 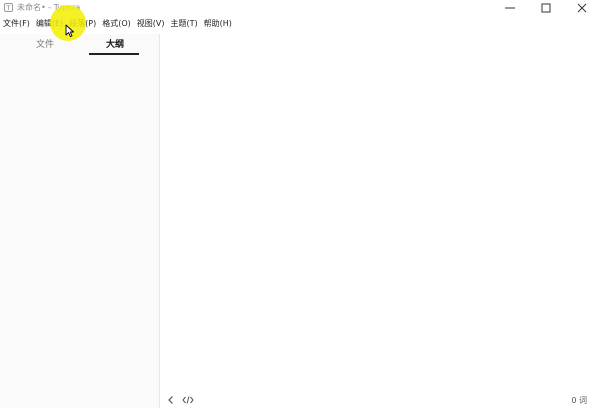 I want to click on close-icon, so click(x=582, y=8).